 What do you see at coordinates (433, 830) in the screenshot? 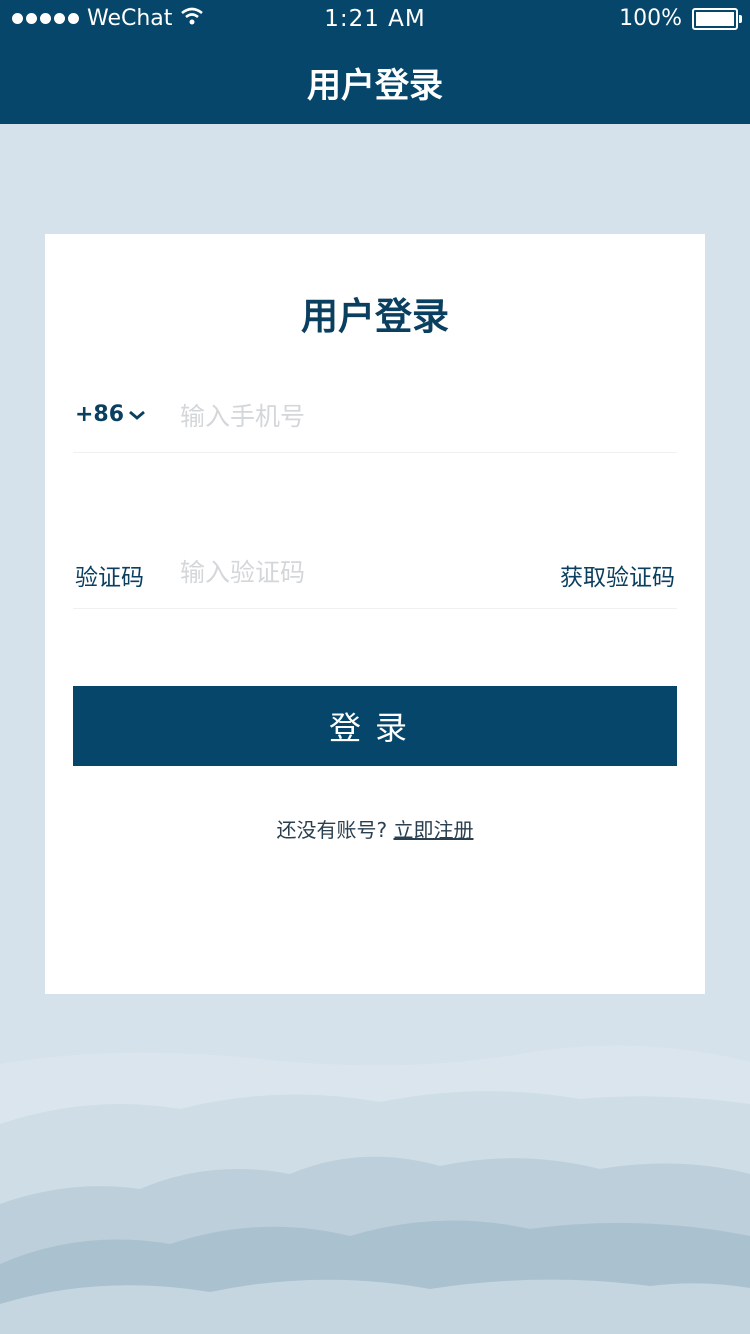
I see `register-link: 立即注册` at bounding box center [433, 830].